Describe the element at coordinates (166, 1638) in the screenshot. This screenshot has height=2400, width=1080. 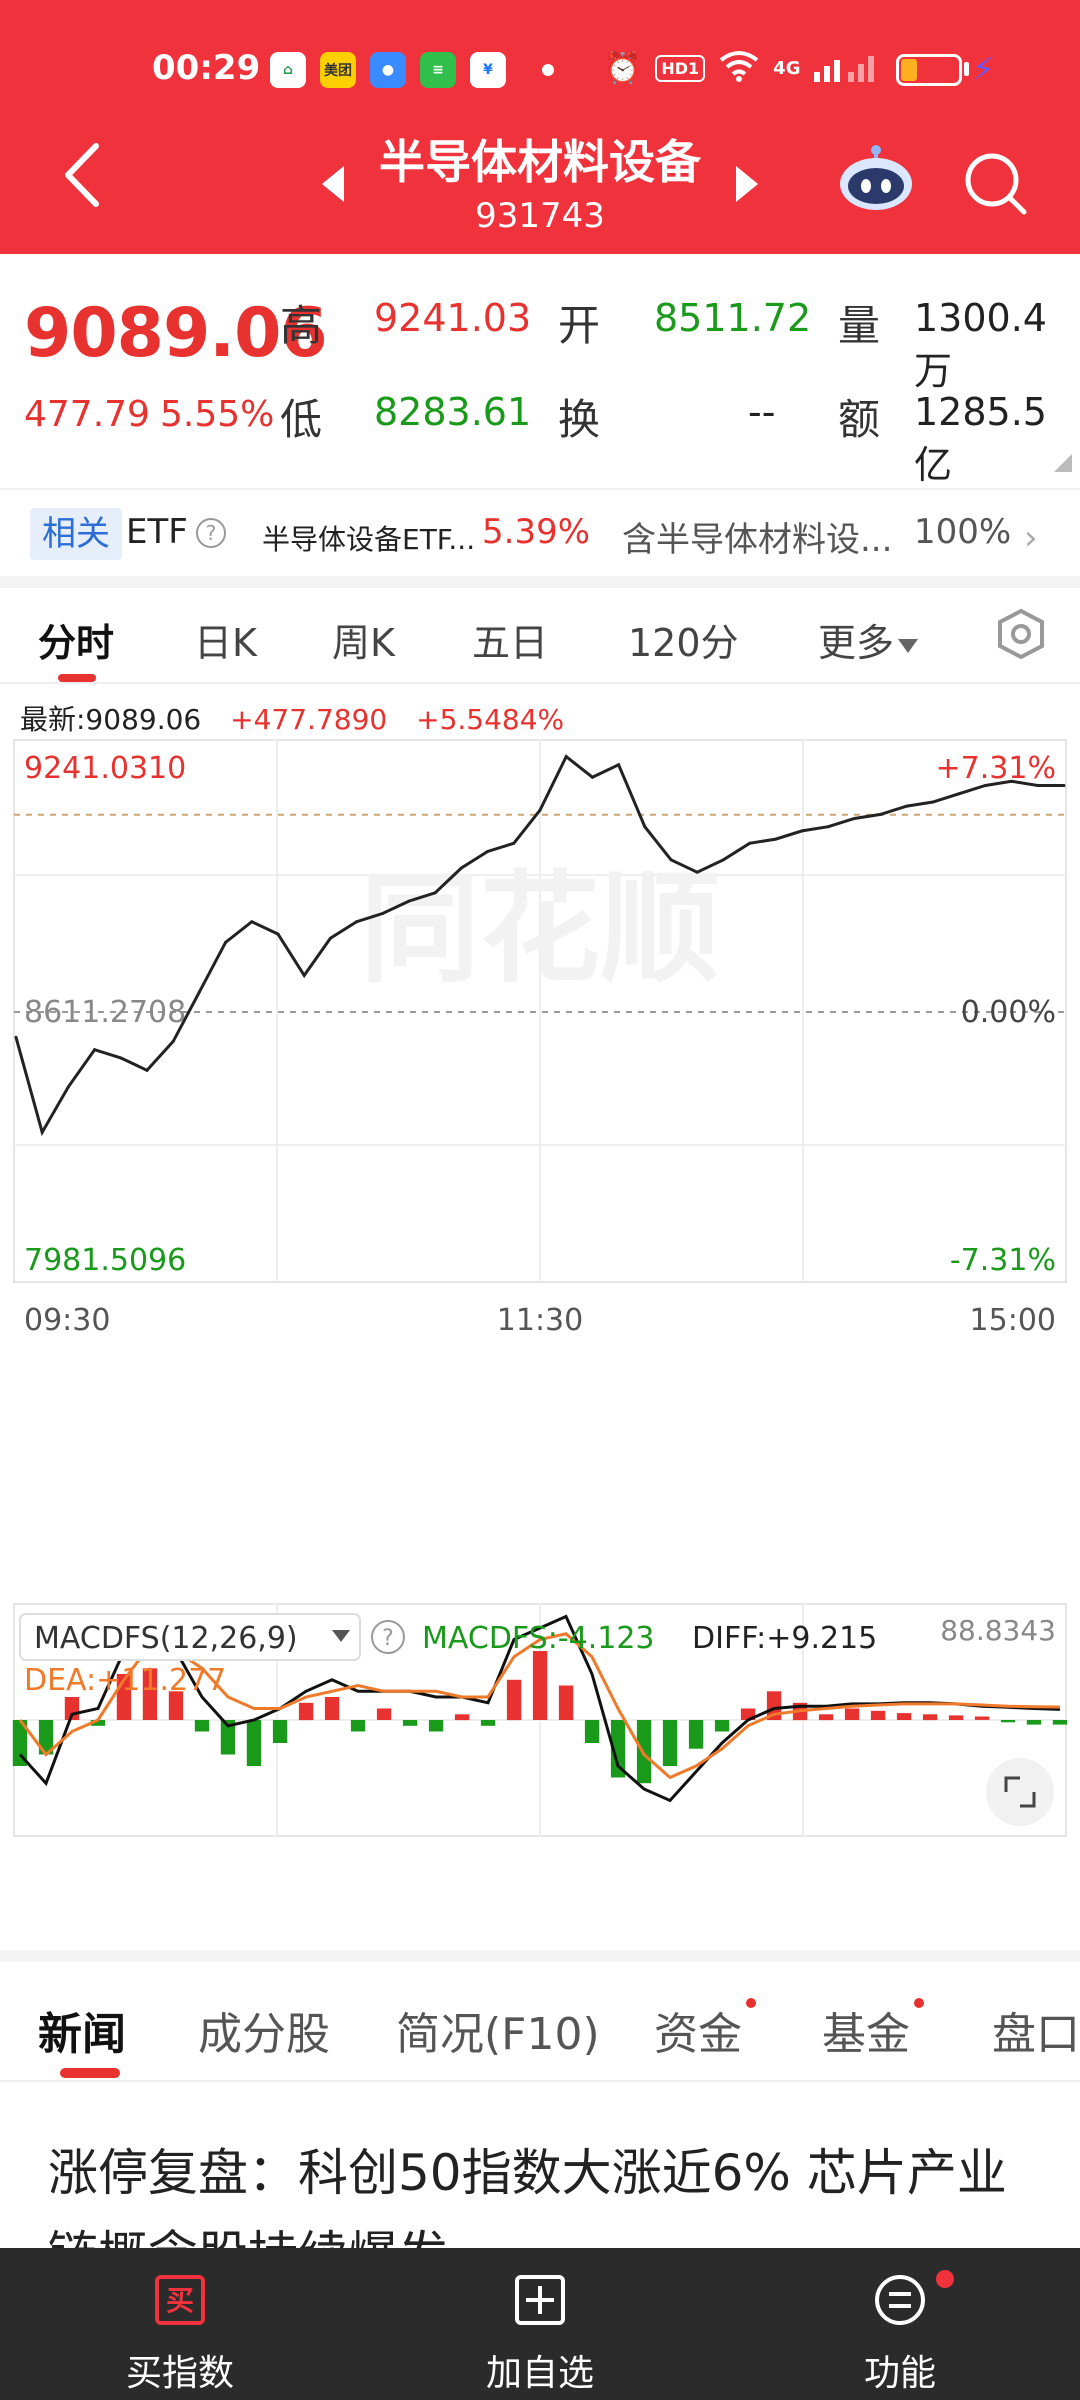
I see `indicator-name: MACDFS(12,26,9)` at that location.